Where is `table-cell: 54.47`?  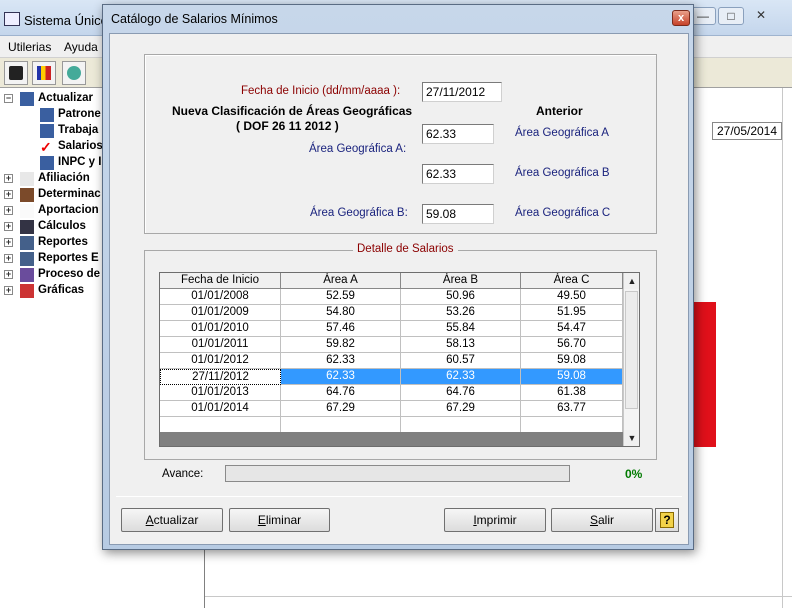 table-cell: 54.47 is located at coordinates (572, 329).